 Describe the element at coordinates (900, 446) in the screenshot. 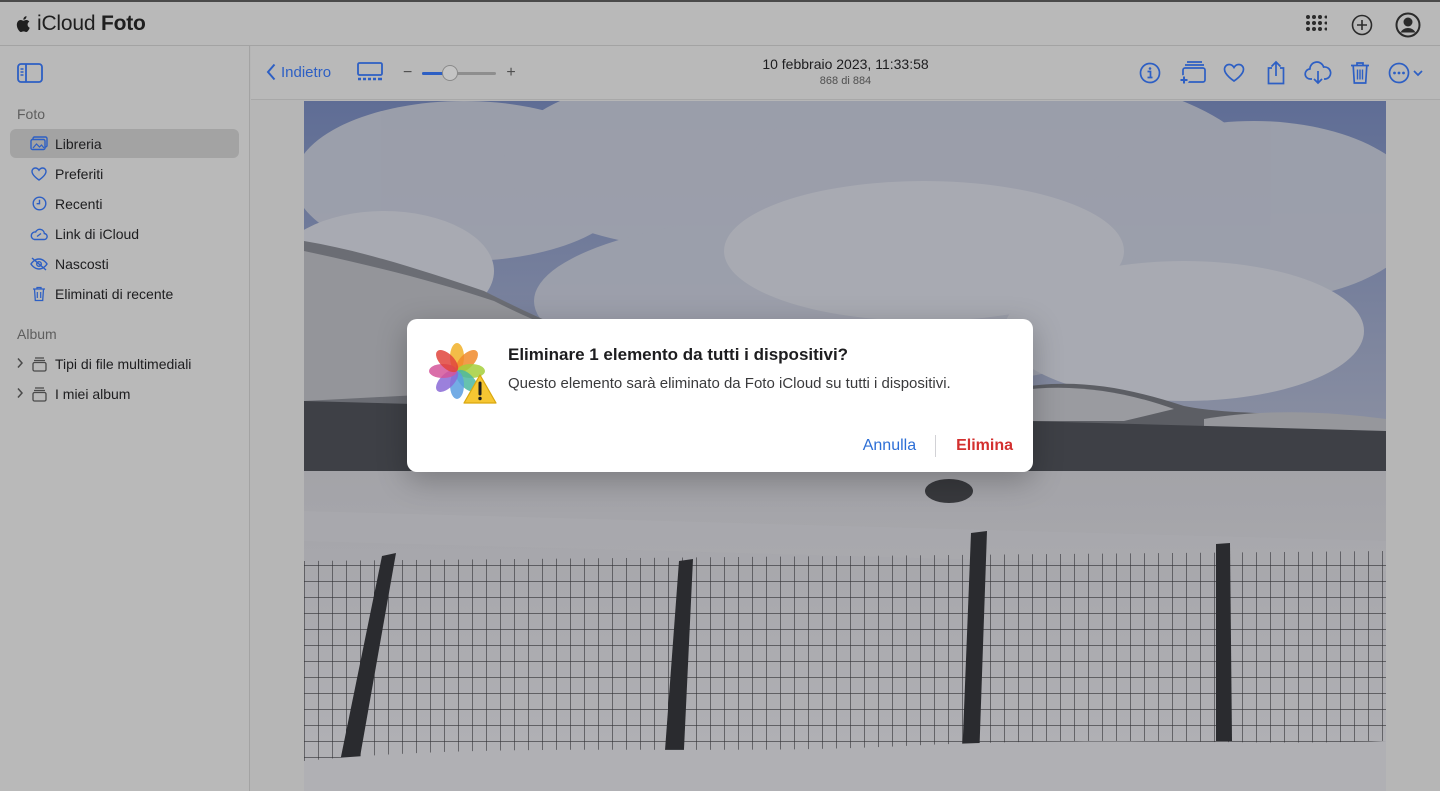

I see `cancel-button: Annulla` at that location.